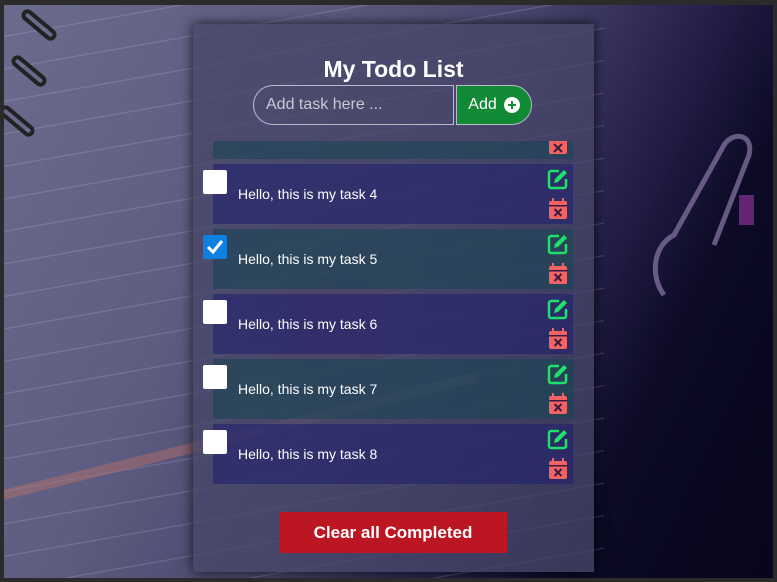 The image size is (777, 582). Describe the element at coordinates (308, 194) in the screenshot. I see `task-text: Hello, this is my task 4` at that location.